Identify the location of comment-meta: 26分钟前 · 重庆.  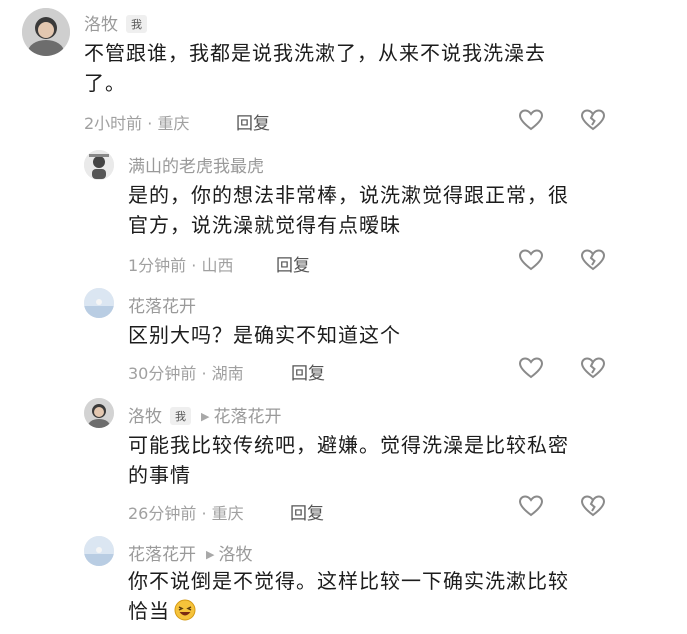
(186, 512).